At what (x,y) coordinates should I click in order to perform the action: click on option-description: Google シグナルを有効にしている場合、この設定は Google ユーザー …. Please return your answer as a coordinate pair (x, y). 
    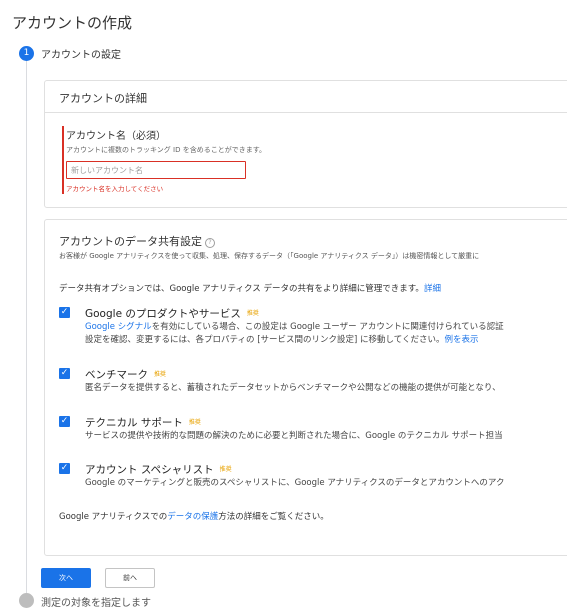
    Looking at the image, I should click on (294, 334).